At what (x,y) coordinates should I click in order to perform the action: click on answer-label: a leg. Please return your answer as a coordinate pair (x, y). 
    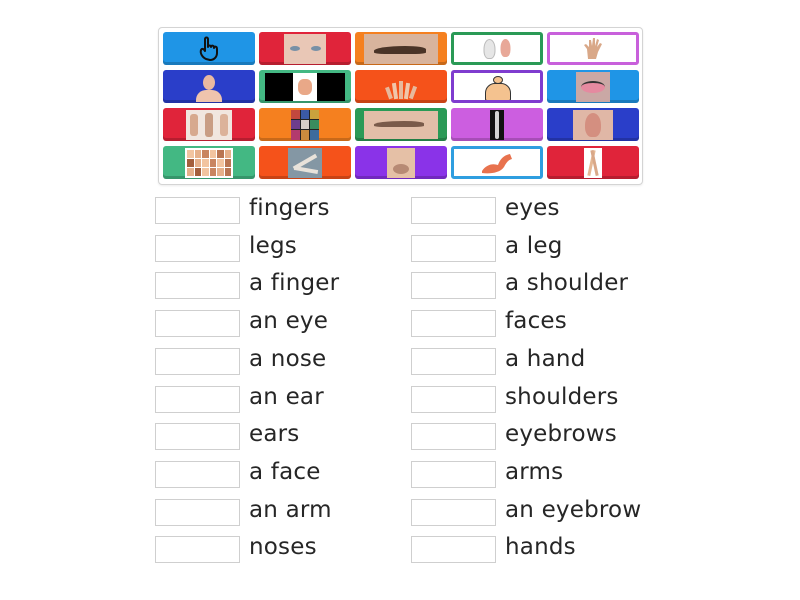
    Looking at the image, I should click on (534, 246).